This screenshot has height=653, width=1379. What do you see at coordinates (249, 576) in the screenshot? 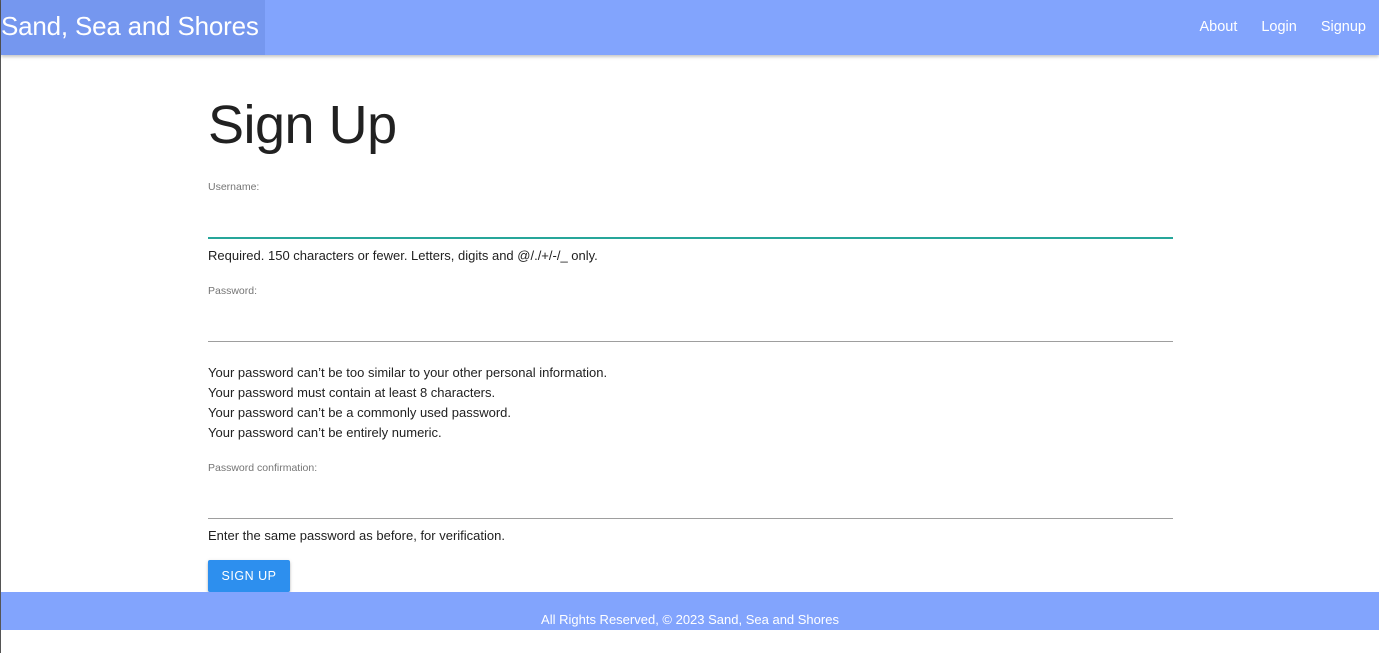
I see `sign-up-button: SIGN UP` at bounding box center [249, 576].